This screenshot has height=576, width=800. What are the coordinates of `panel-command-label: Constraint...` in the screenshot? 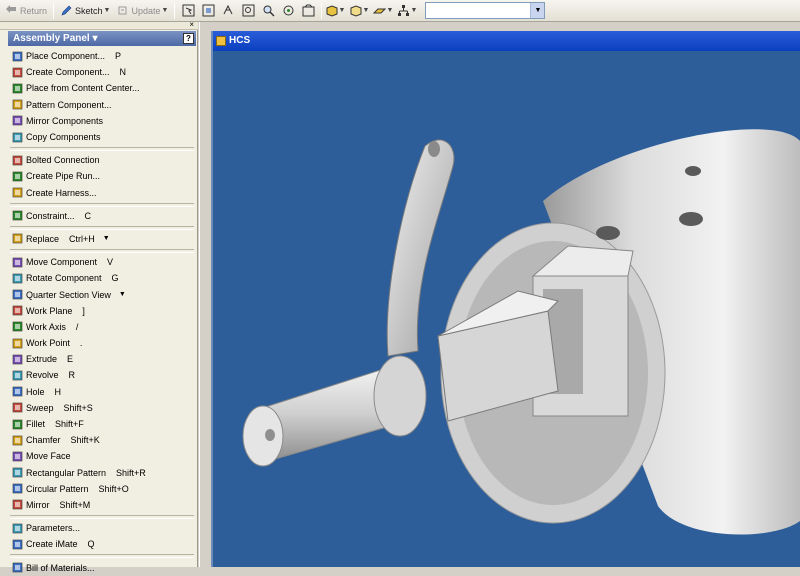 It's located at (50, 215).